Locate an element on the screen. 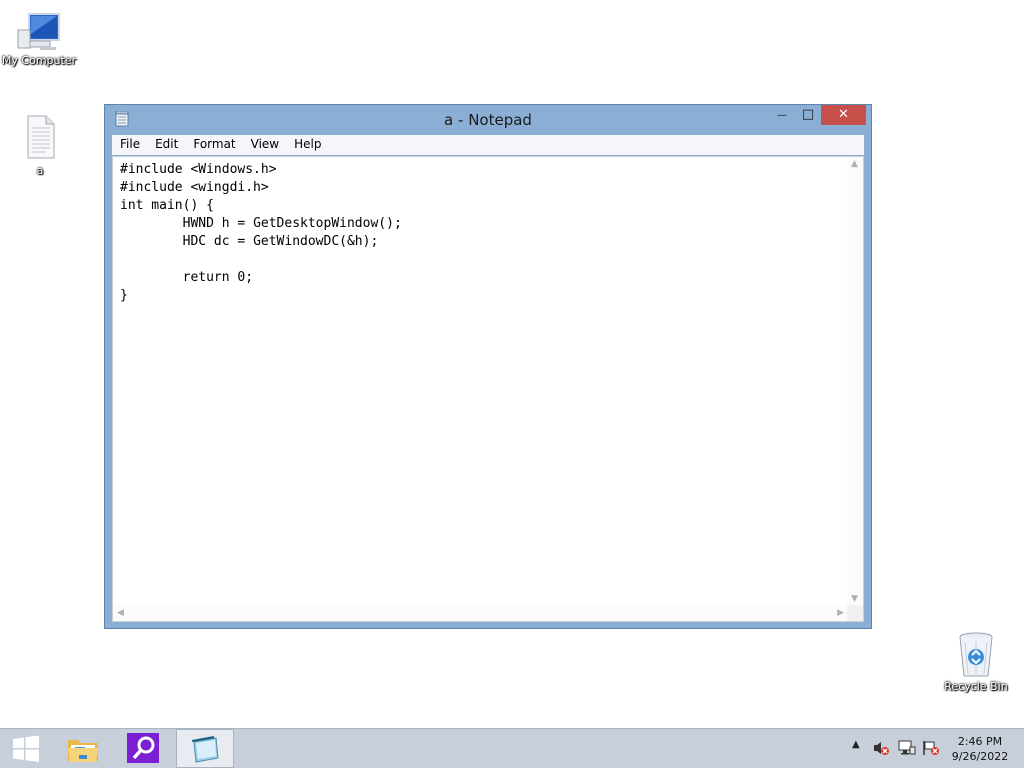  maximize-button: □ is located at coordinates (808, 115).